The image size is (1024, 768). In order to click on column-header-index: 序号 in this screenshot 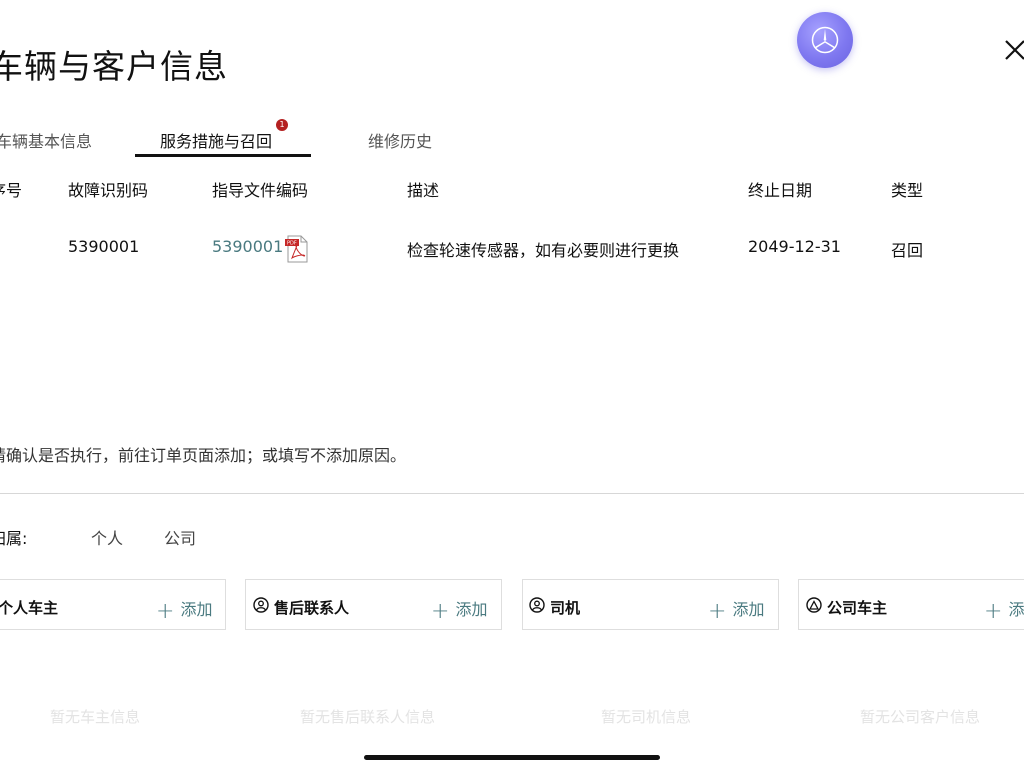, I will do `click(11, 190)`.